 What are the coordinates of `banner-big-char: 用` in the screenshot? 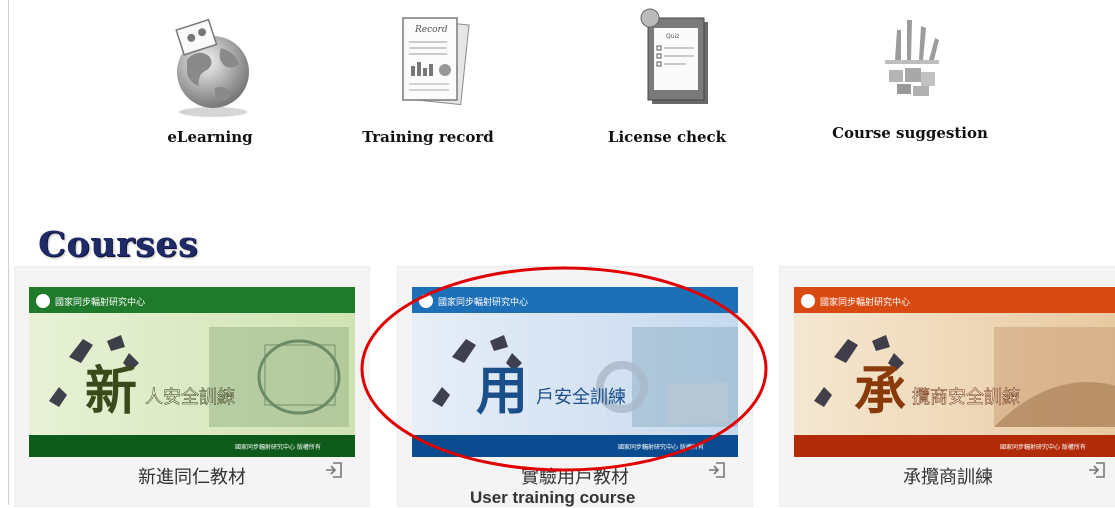 It's located at (502, 391).